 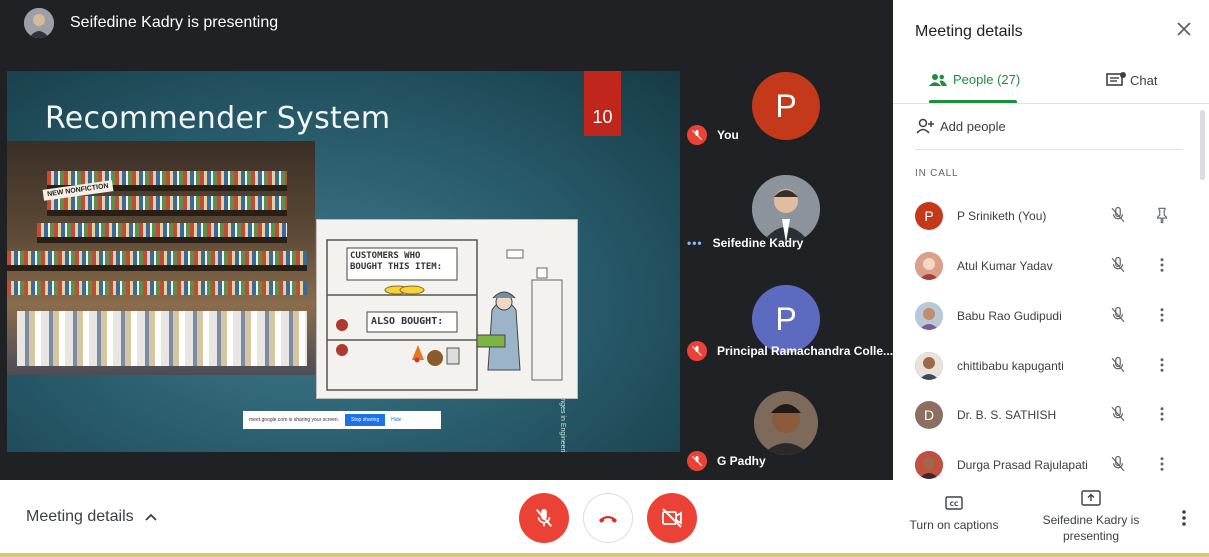 I want to click on panel-title: Meeting details, so click(x=969, y=31).